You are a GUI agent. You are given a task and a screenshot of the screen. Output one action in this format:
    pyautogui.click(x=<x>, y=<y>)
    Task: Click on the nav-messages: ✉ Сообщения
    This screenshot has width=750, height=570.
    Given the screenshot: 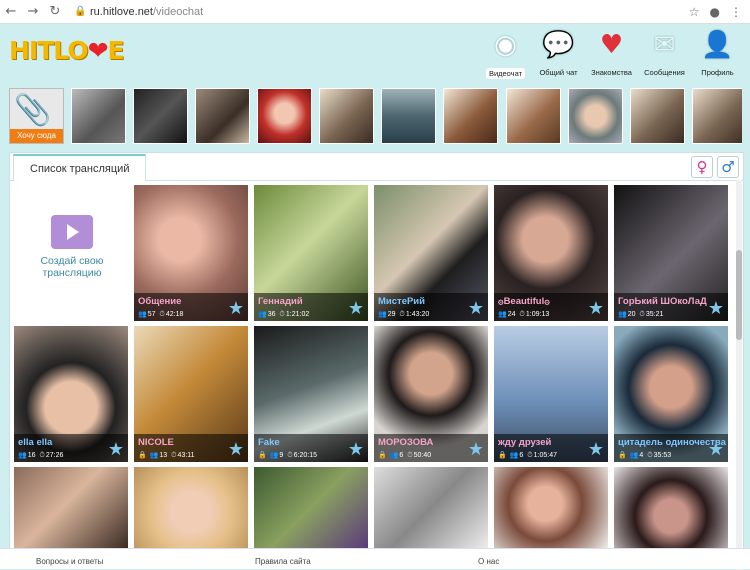 What is the action you would take?
    pyautogui.click(x=664, y=52)
    